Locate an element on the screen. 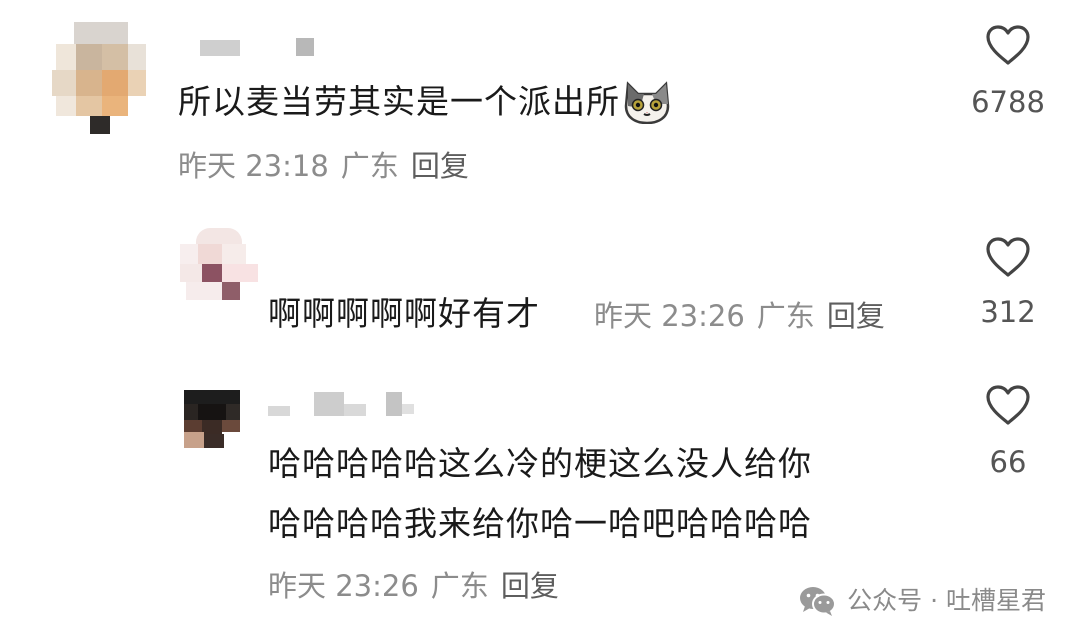 Image resolution: width=1080 pixels, height=642 pixels. like-button: 6788 is located at coordinates (1008, 73).